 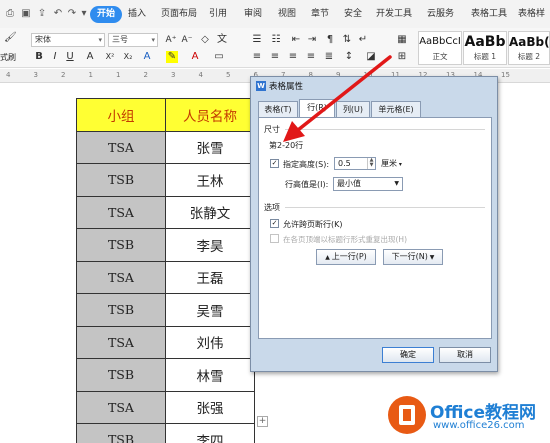 I want to click on font-size-select: 三号 ▾, so click(x=133, y=40).